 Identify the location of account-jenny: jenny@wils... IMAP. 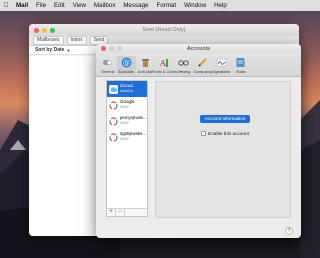
(127, 121).